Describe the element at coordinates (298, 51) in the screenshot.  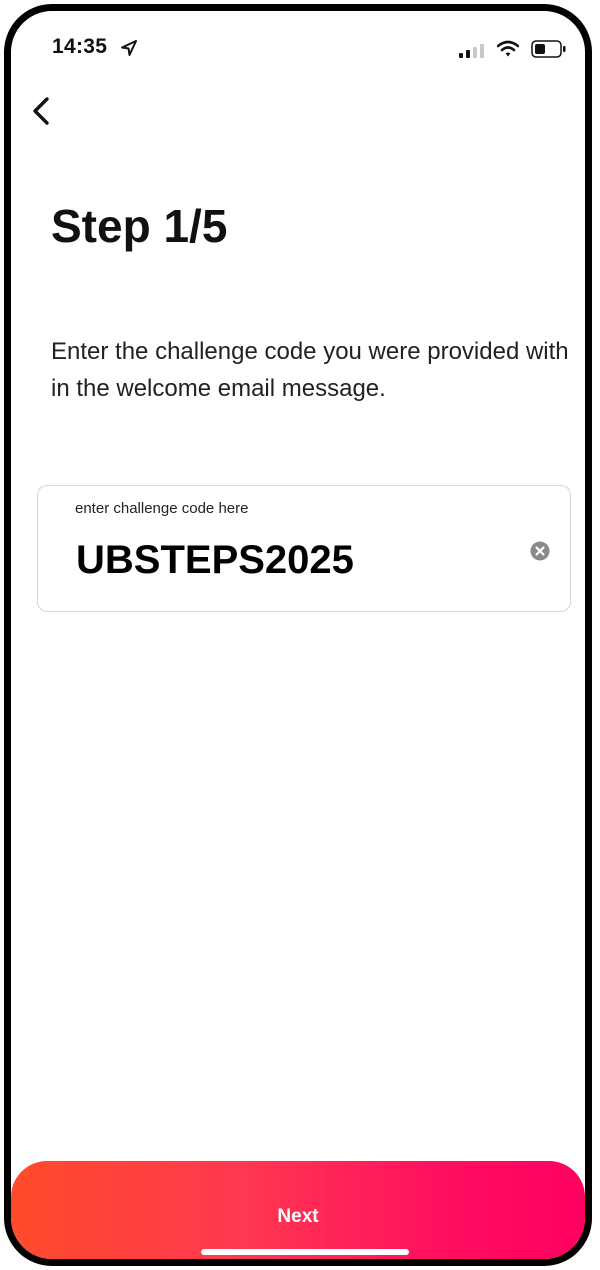
I see `status-bar: 14:35` at that location.